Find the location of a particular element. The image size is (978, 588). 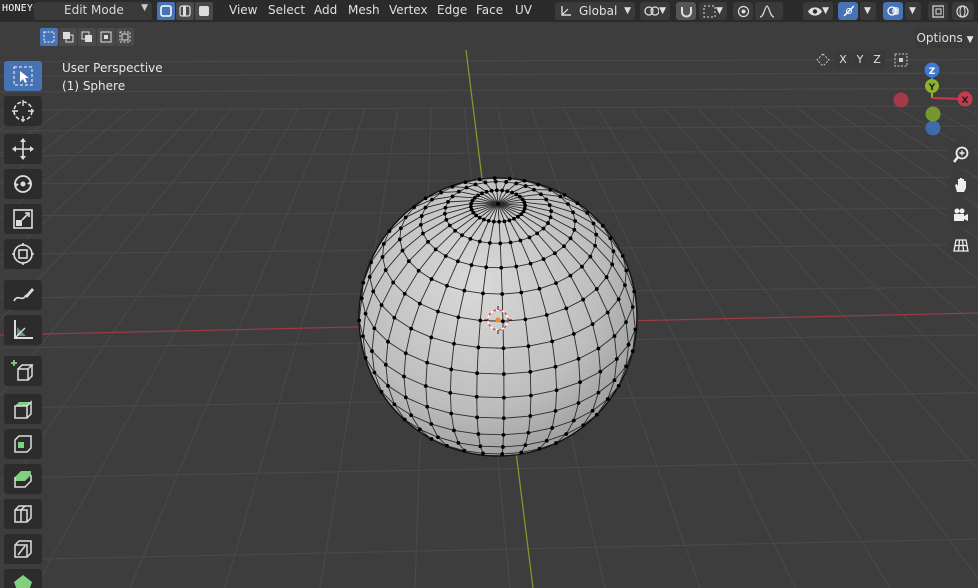

snap-toggle is located at coordinates (686, 11).